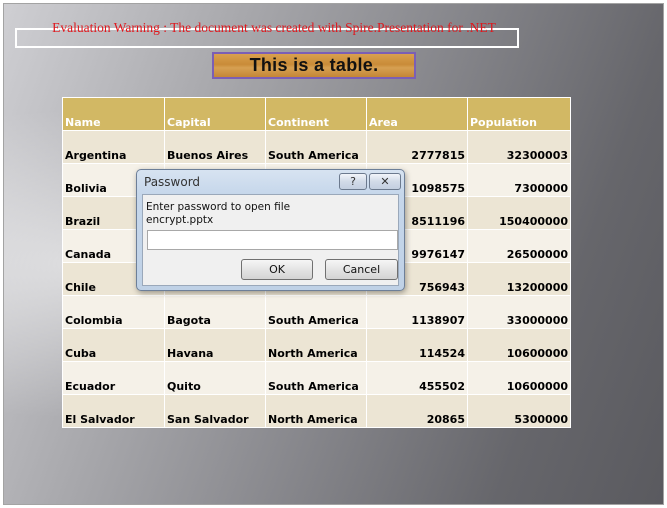 This screenshot has height=508, width=667. I want to click on password-input, so click(272, 240).